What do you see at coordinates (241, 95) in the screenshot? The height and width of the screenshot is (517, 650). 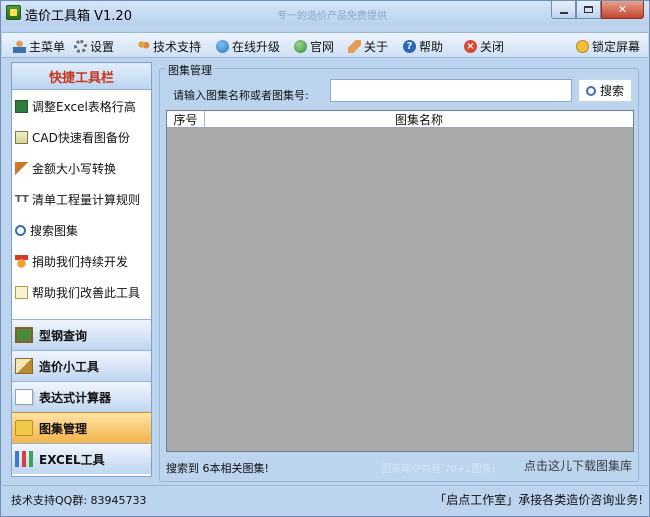 I see `search-label: 请输入图集名称或者图集号:` at bounding box center [241, 95].